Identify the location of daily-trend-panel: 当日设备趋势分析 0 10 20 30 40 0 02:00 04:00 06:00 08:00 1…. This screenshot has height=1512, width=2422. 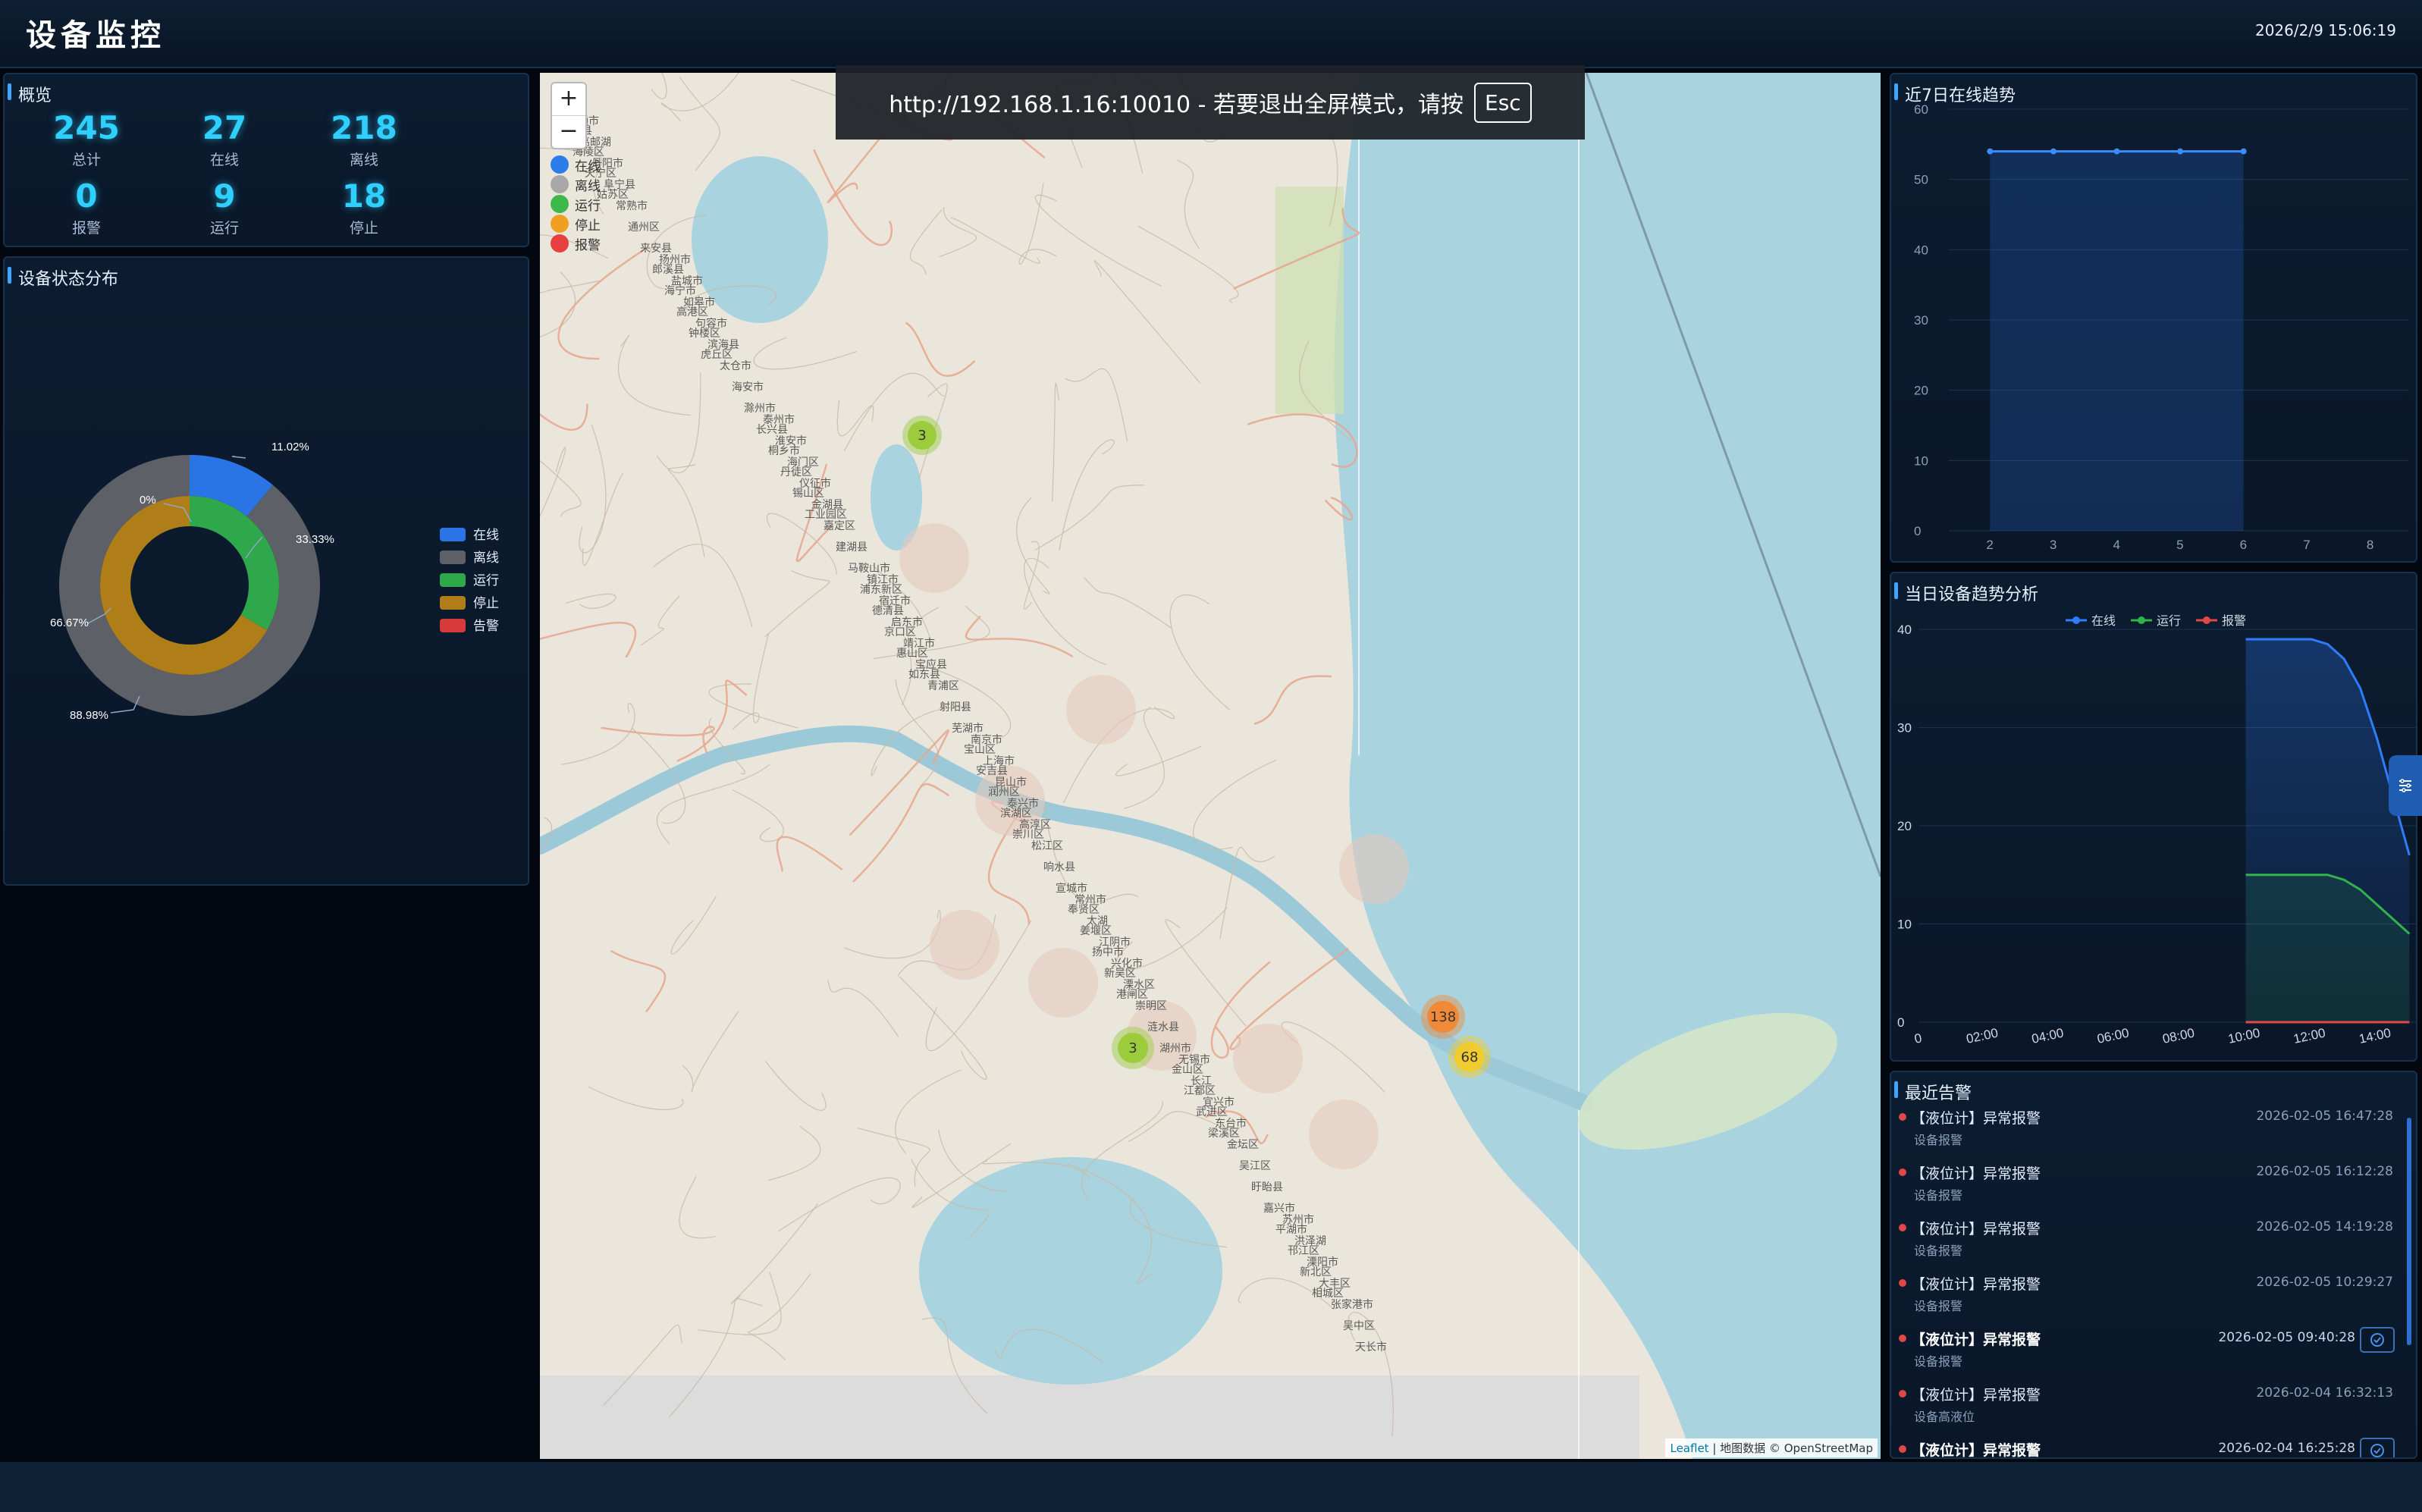
(2153, 817).